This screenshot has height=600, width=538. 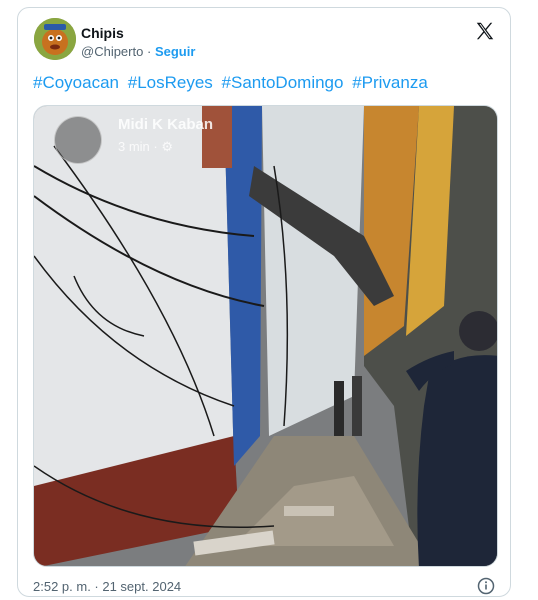 What do you see at coordinates (167, 146) in the screenshot?
I see `gear-icon: ⚙` at bounding box center [167, 146].